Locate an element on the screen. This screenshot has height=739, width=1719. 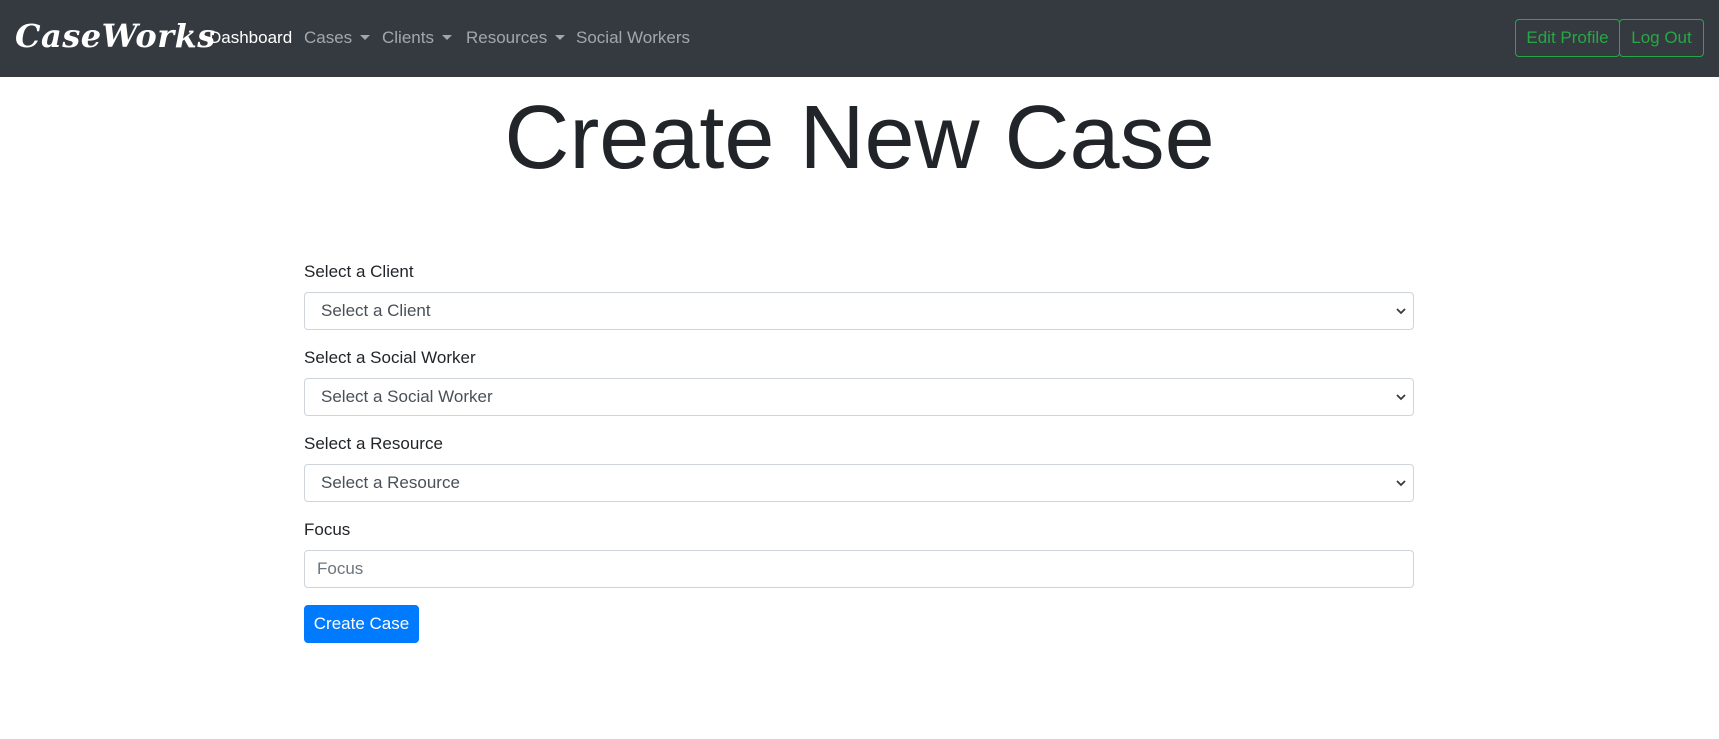
brand-logo: CaseWorks is located at coordinates (115, 36).